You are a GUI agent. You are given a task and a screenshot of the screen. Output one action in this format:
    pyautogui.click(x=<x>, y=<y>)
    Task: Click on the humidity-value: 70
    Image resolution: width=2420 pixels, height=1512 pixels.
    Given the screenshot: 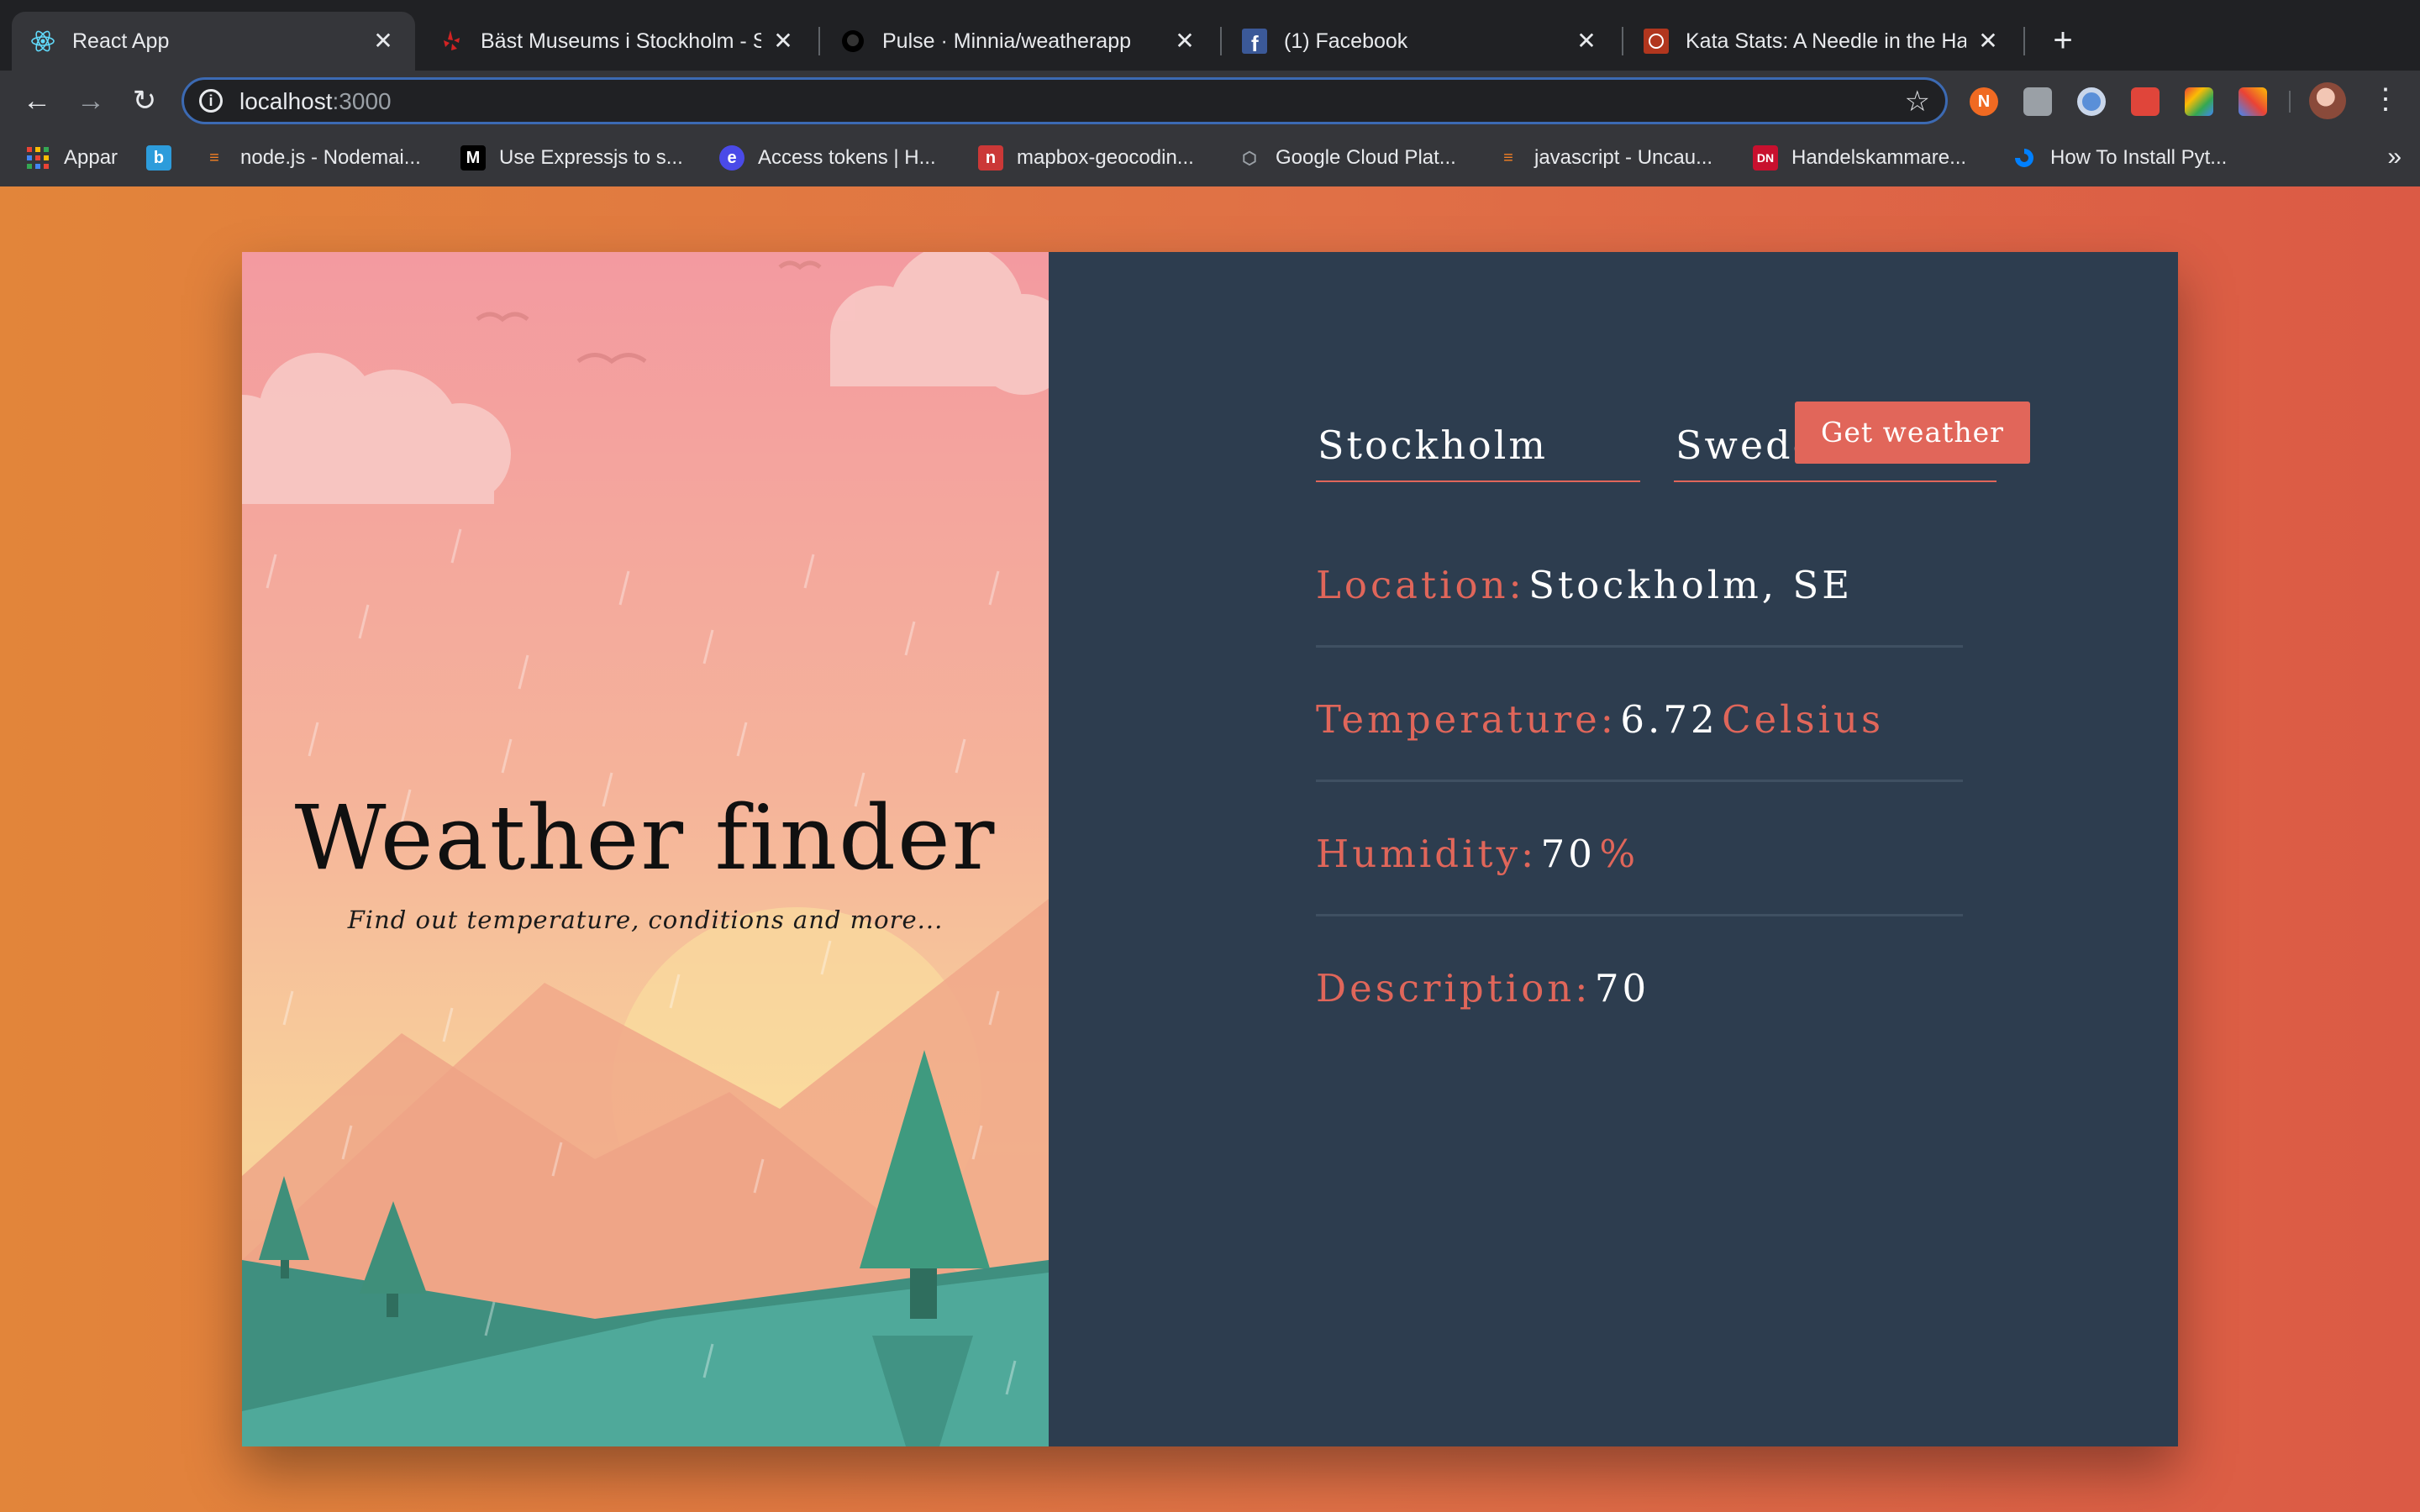 What is the action you would take?
    pyautogui.click(x=1568, y=854)
    